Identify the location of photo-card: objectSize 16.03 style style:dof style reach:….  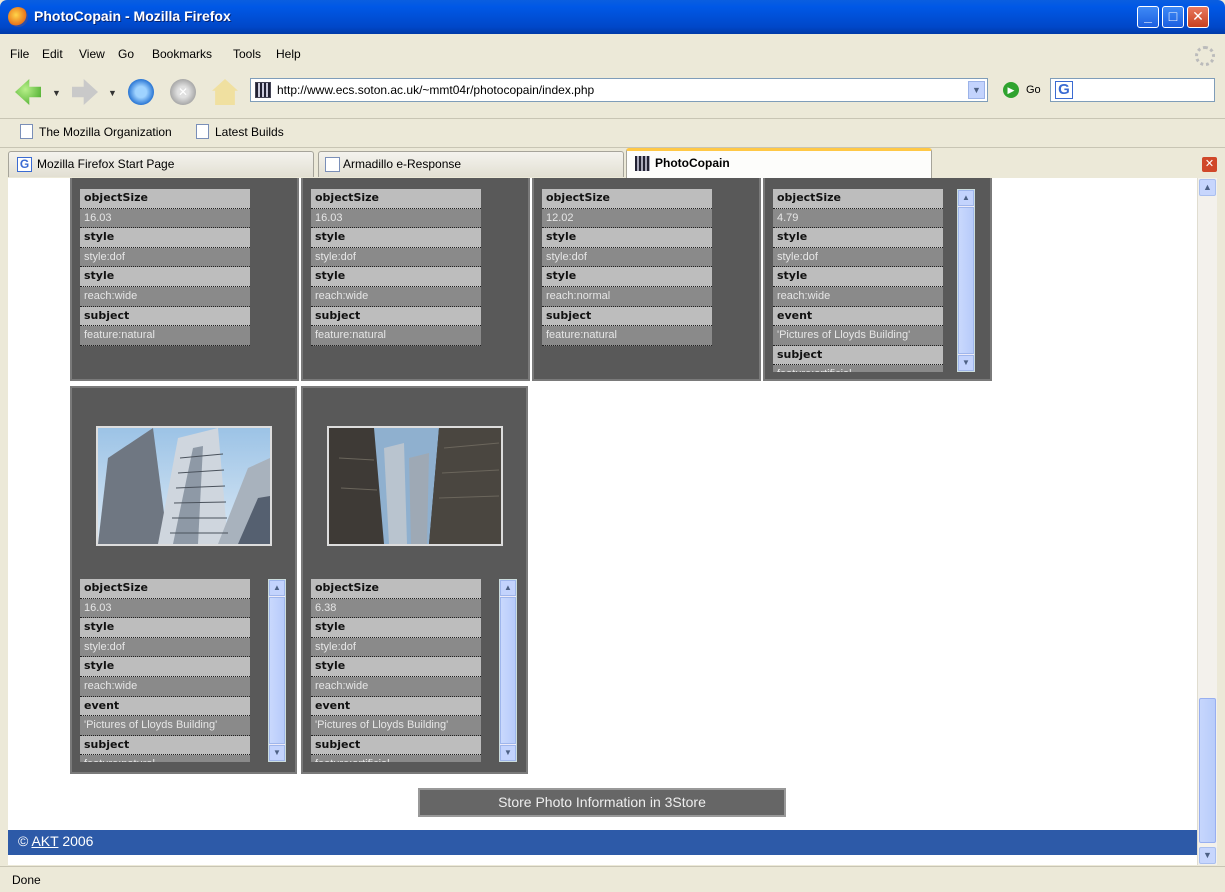
(183, 580).